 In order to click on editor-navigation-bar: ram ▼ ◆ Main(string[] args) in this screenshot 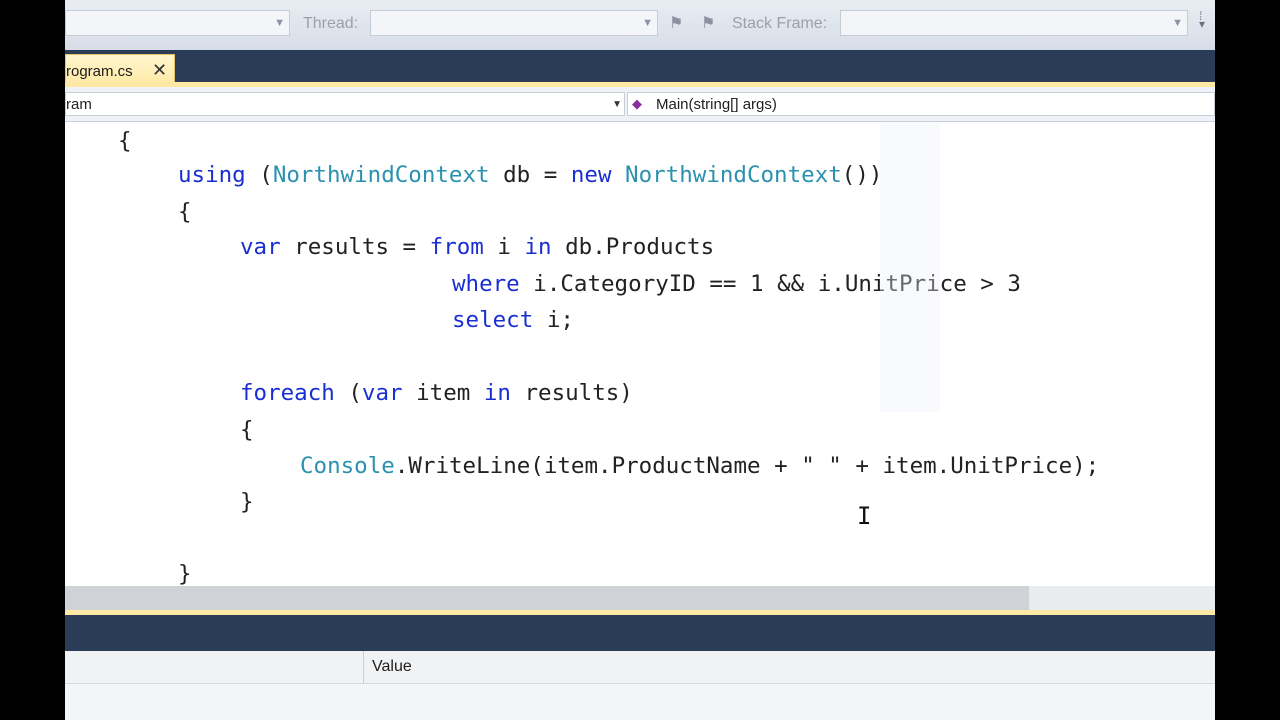, I will do `click(640, 104)`.